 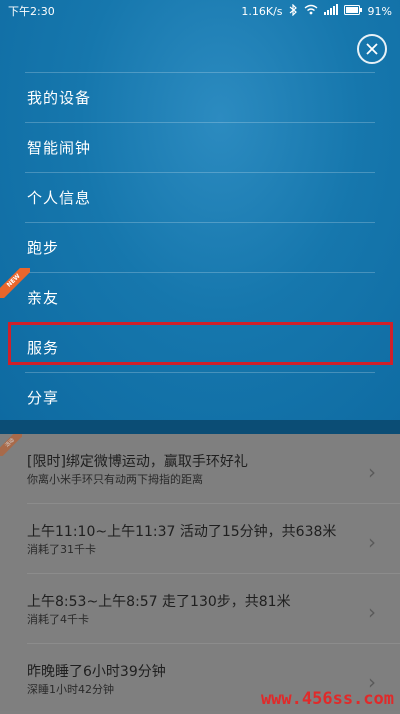 I want to click on new-badge-label: NEW, so click(x=15, y=283).